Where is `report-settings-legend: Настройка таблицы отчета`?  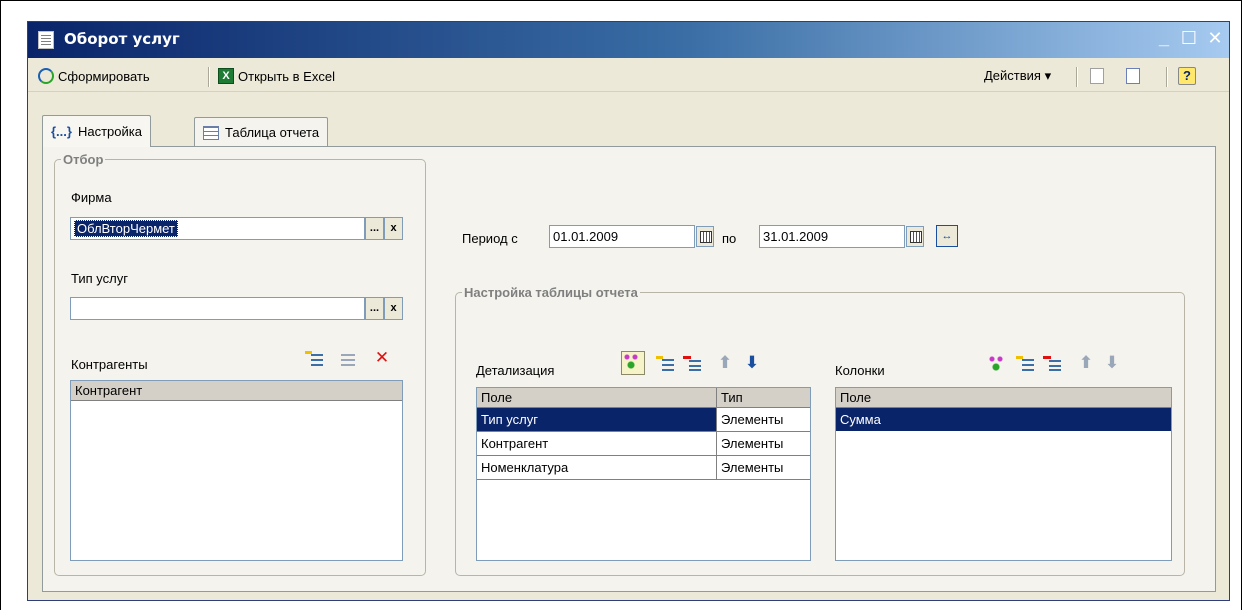 report-settings-legend: Настройка таблицы отчета is located at coordinates (551, 292).